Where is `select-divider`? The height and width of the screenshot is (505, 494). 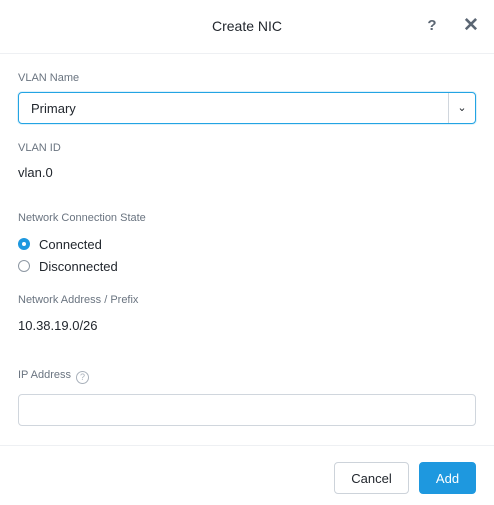 select-divider is located at coordinates (448, 108).